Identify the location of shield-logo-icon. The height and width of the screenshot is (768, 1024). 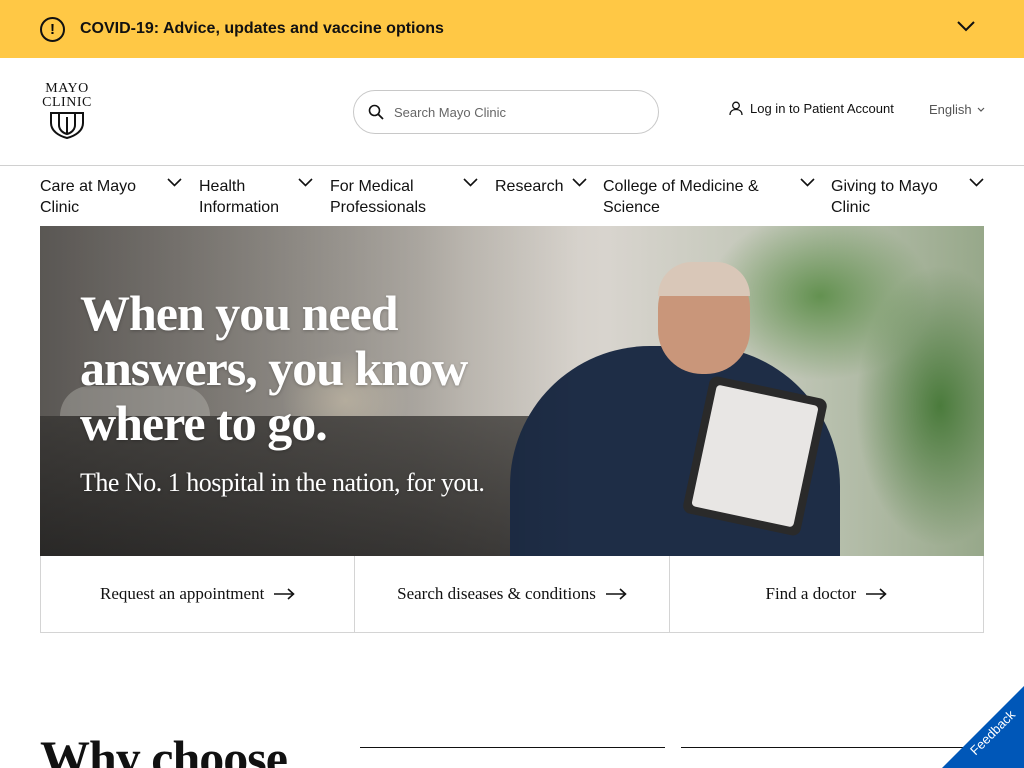
(67, 126).